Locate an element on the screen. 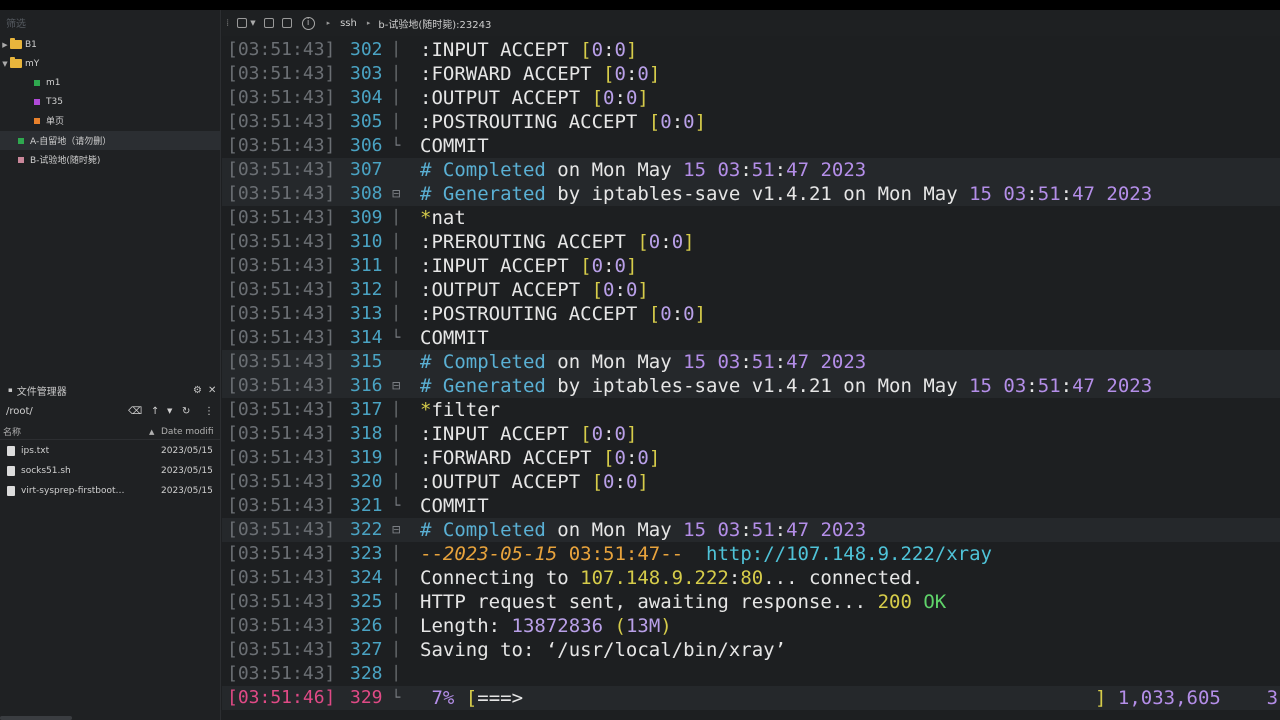 This screenshot has height=720, width=1280. chevron-right-icon: ▶ is located at coordinates (5, 45).